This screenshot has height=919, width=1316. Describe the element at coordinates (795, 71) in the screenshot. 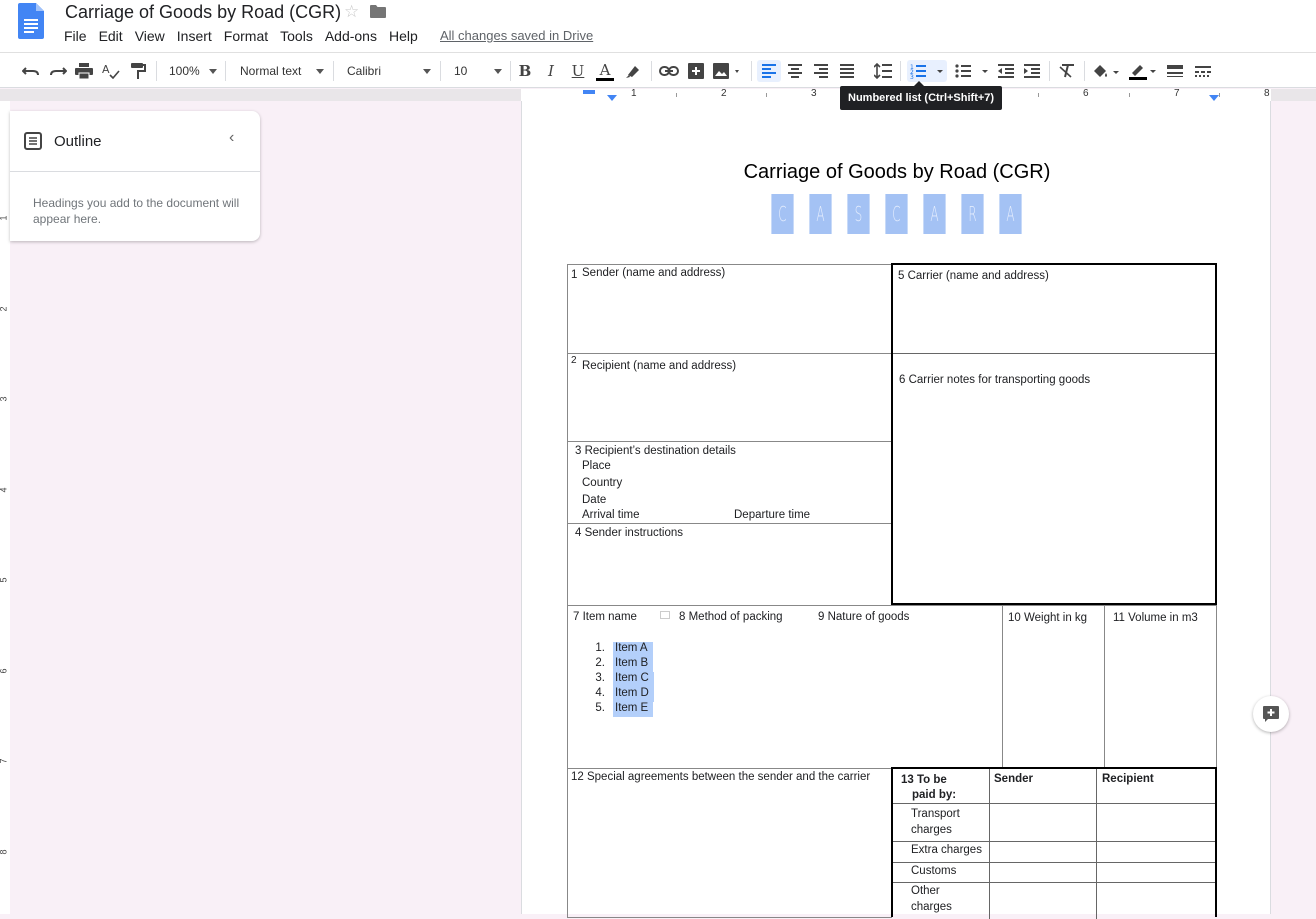

I see `align-center-icon` at that location.